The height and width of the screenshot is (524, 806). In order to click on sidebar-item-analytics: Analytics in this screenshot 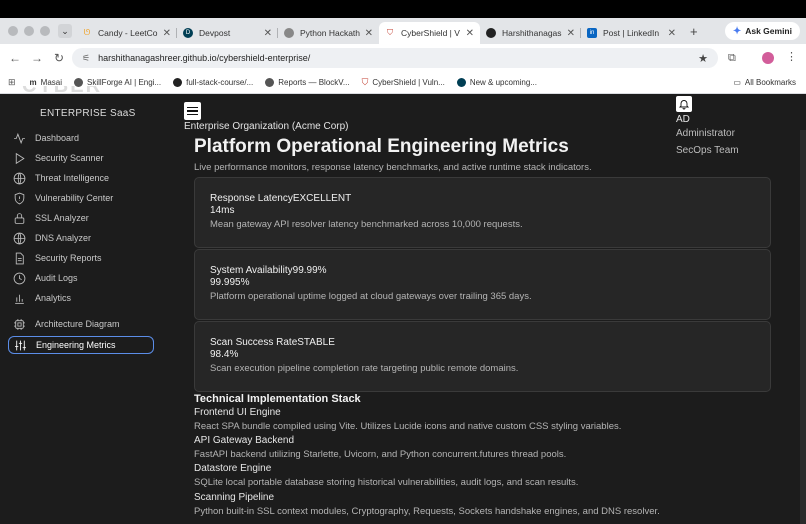, I will do `click(81, 298)`.